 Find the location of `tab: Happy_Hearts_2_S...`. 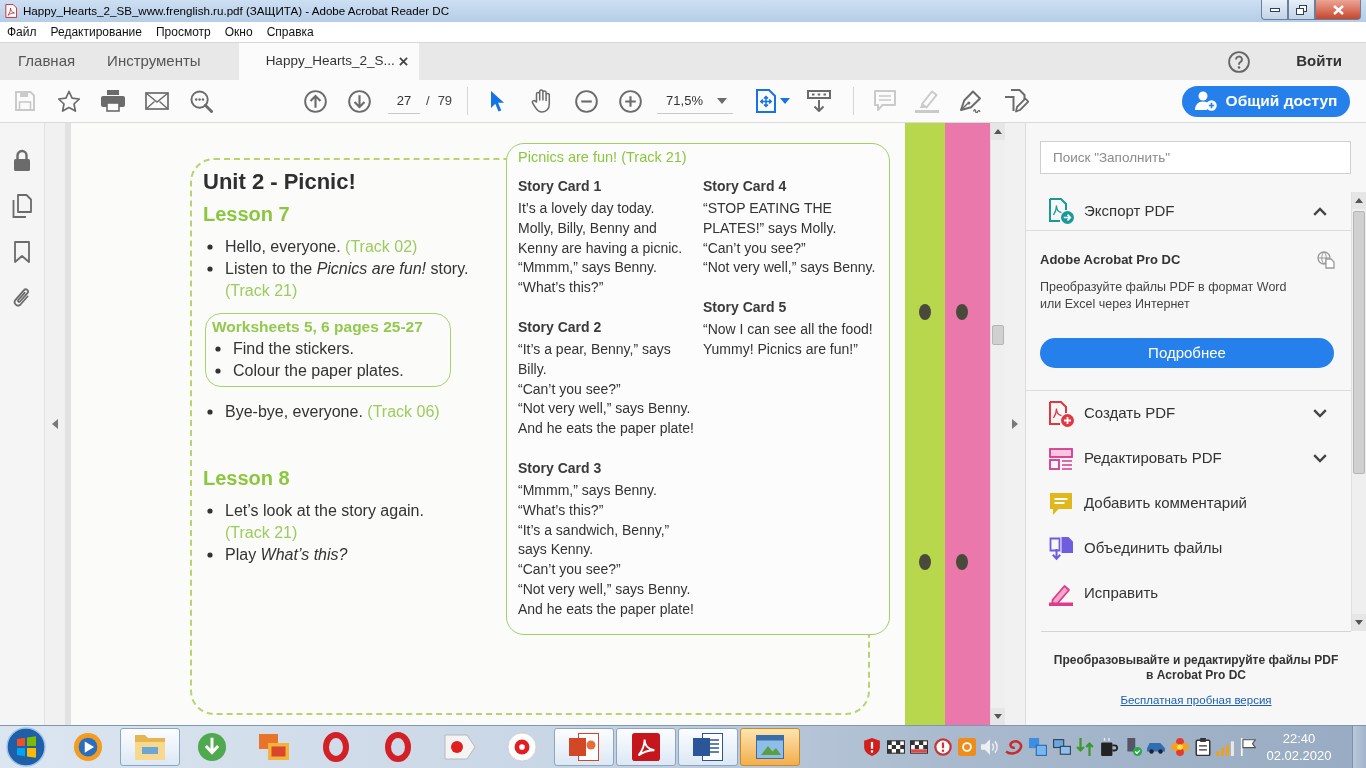

tab: Happy_Hearts_2_S... is located at coordinates (328, 61).